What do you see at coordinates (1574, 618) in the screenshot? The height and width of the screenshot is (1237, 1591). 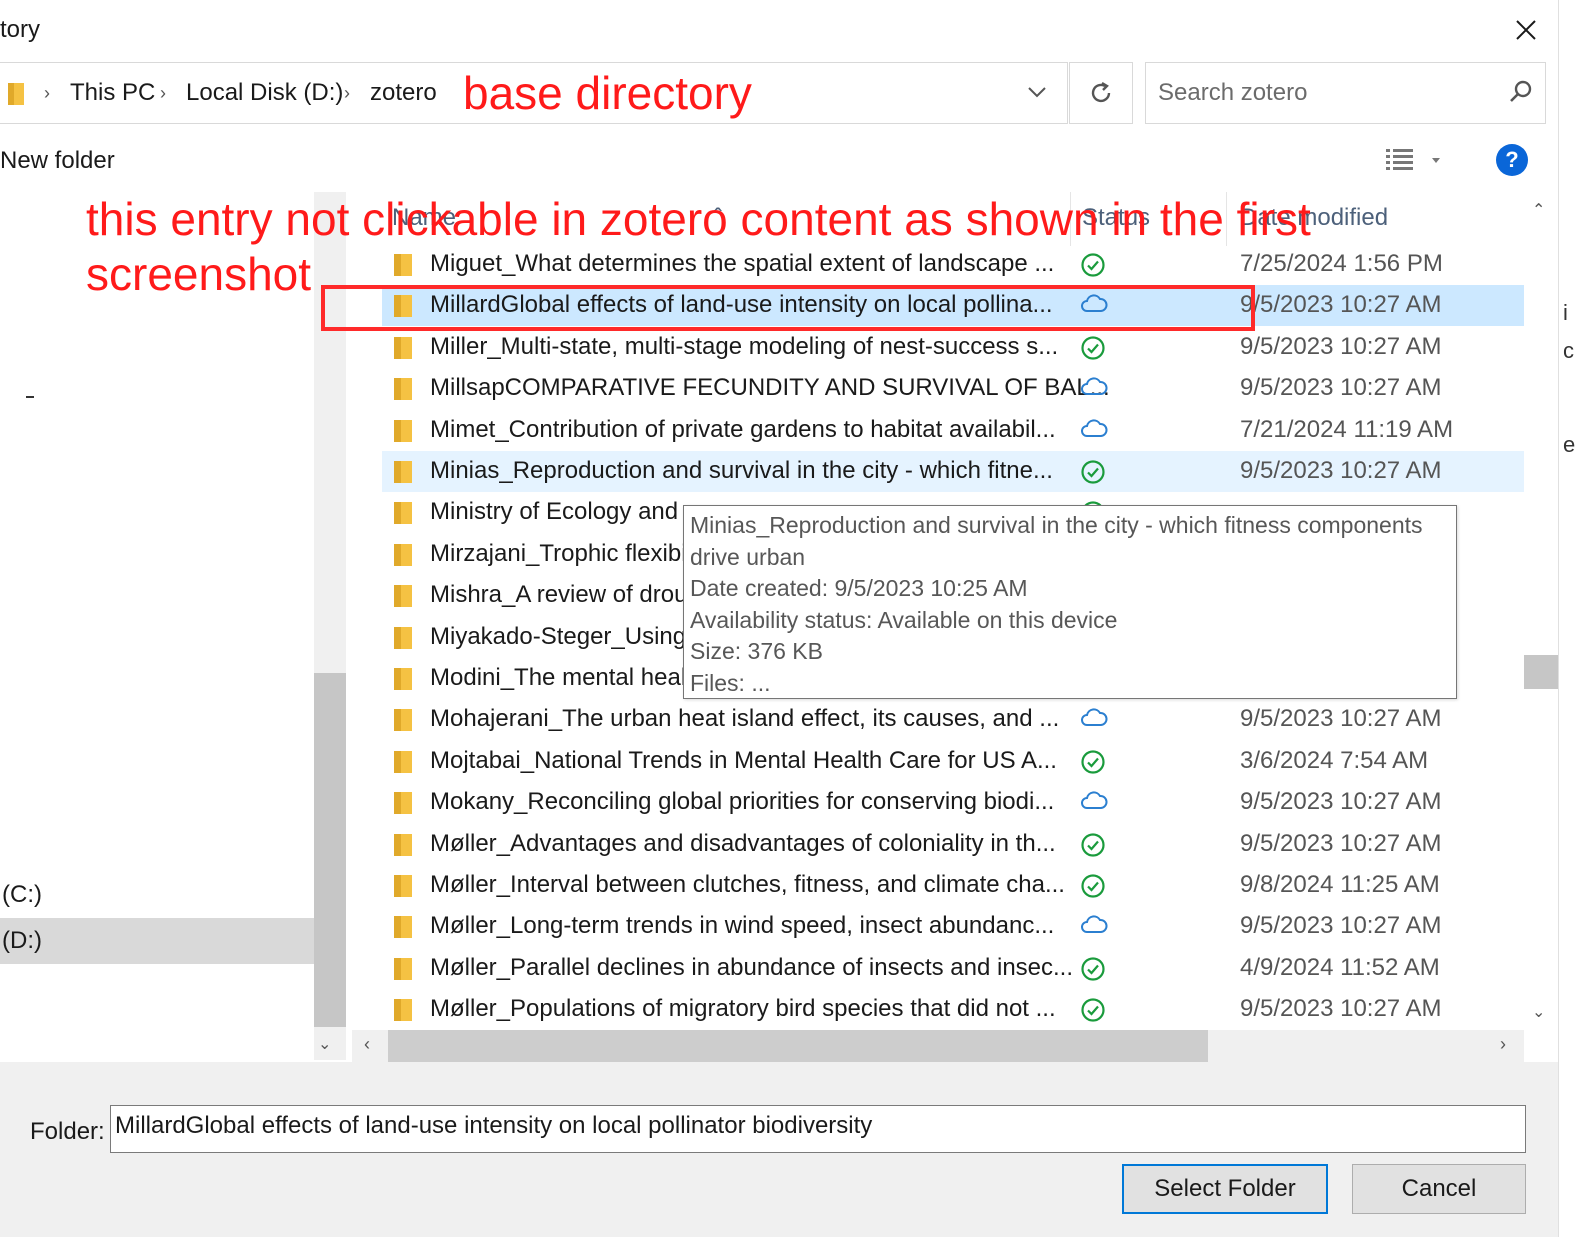 I see `background-window-edge: i c e` at bounding box center [1574, 618].